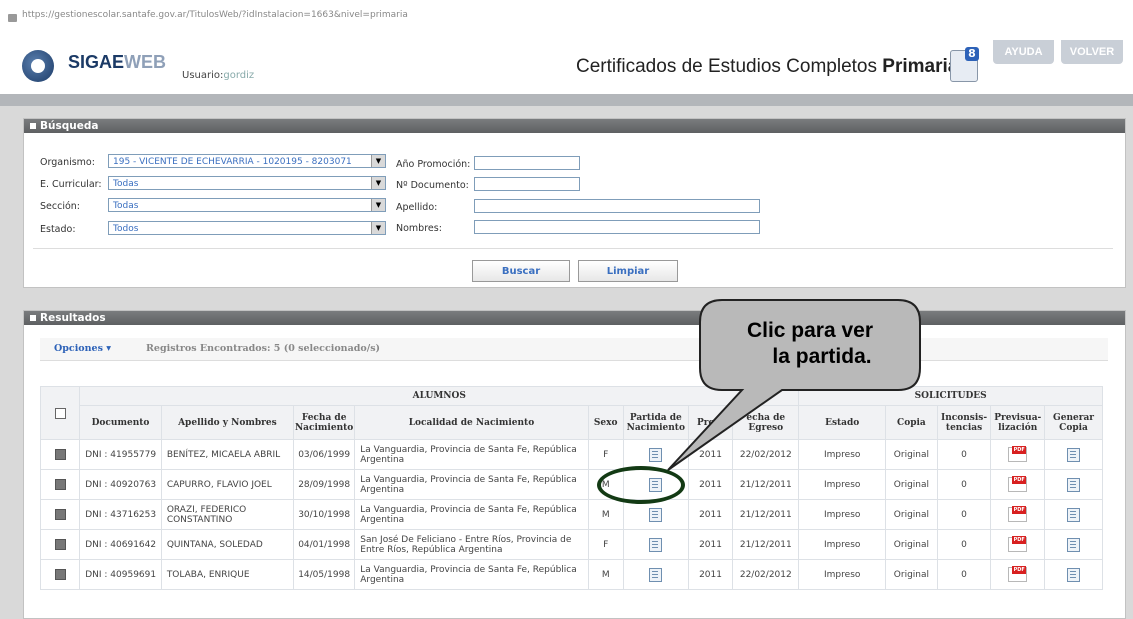 Image resolution: width=1133 pixels, height=619 pixels. Describe the element at coordinates (794, 385) in the screenshot. I see `callout-bubble` at that location.